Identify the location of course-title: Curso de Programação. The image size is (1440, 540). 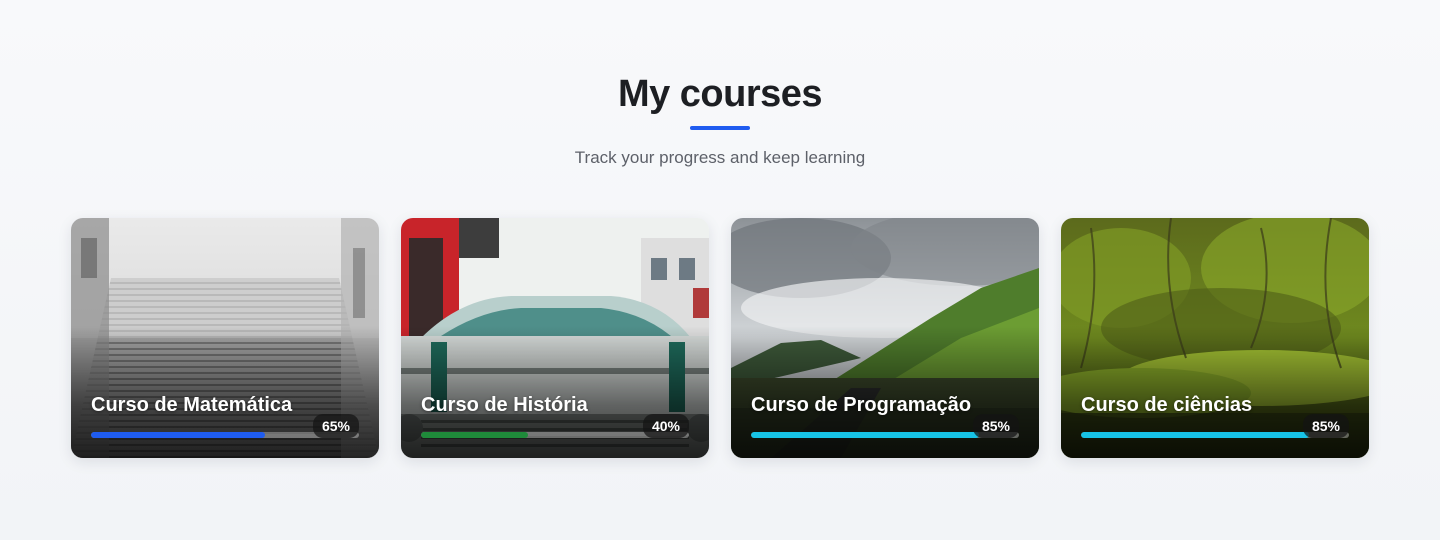
(861, 405).